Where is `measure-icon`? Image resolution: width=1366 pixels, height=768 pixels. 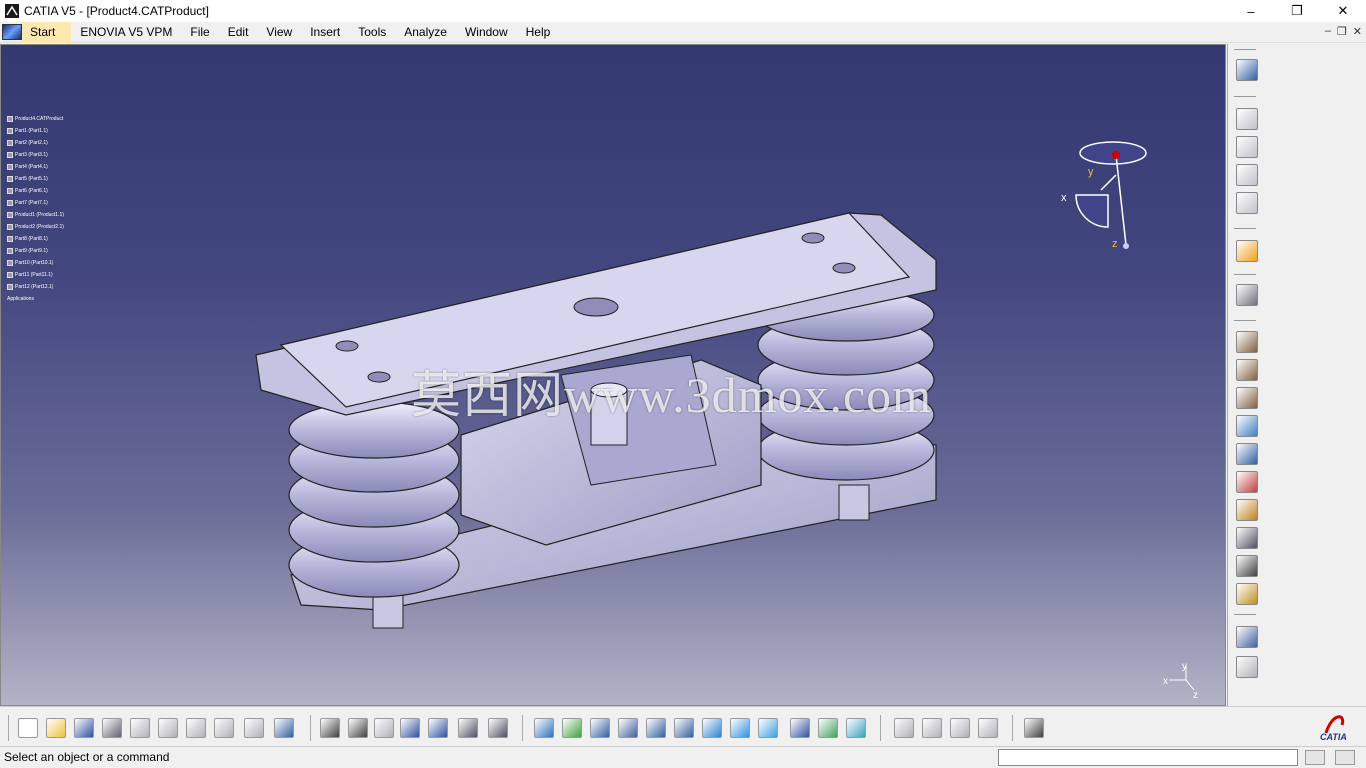
measure-icon is located at coordinates (384, 728).